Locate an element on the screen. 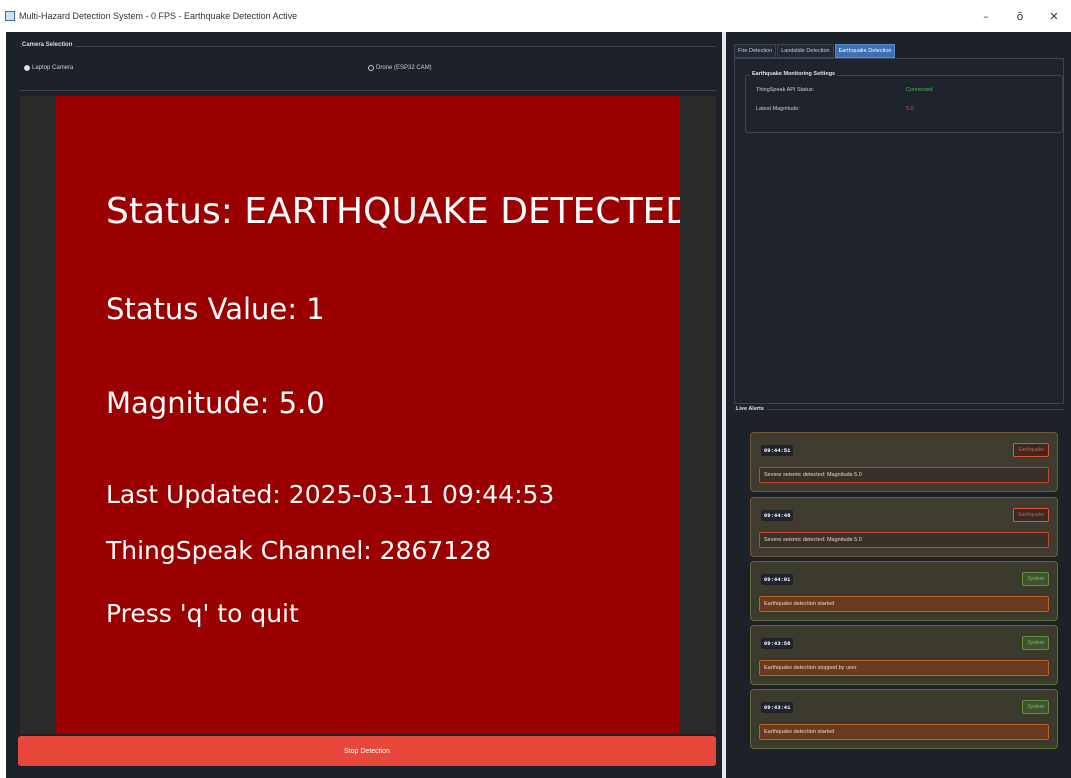  minimize-button: – is located at coordinates (986, 16).